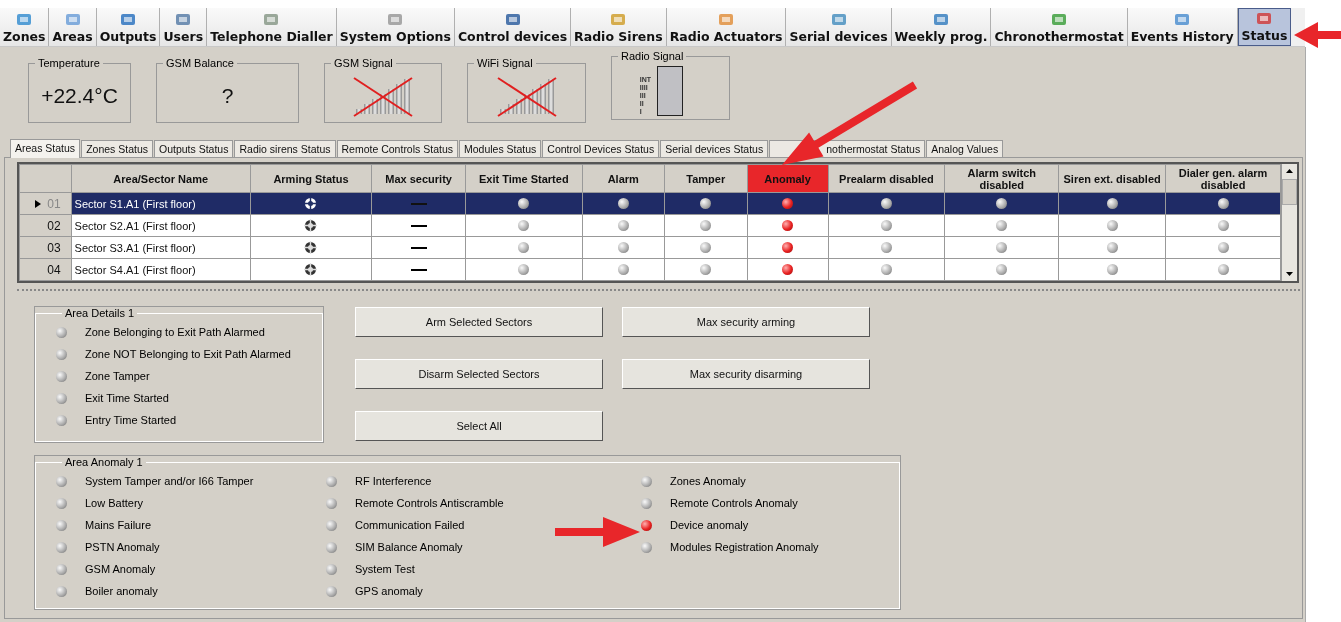 Image resolution: width=1341 pixels, height=622 pixels. Describe the element at coordinates (385, 569) in the screenshot. I see `status-label: System Test` at that location.